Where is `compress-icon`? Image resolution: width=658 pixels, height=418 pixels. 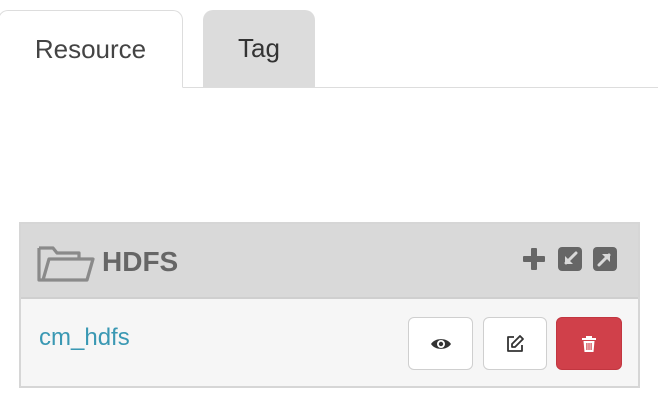 compress-icon is located at coordinates (570, 259).